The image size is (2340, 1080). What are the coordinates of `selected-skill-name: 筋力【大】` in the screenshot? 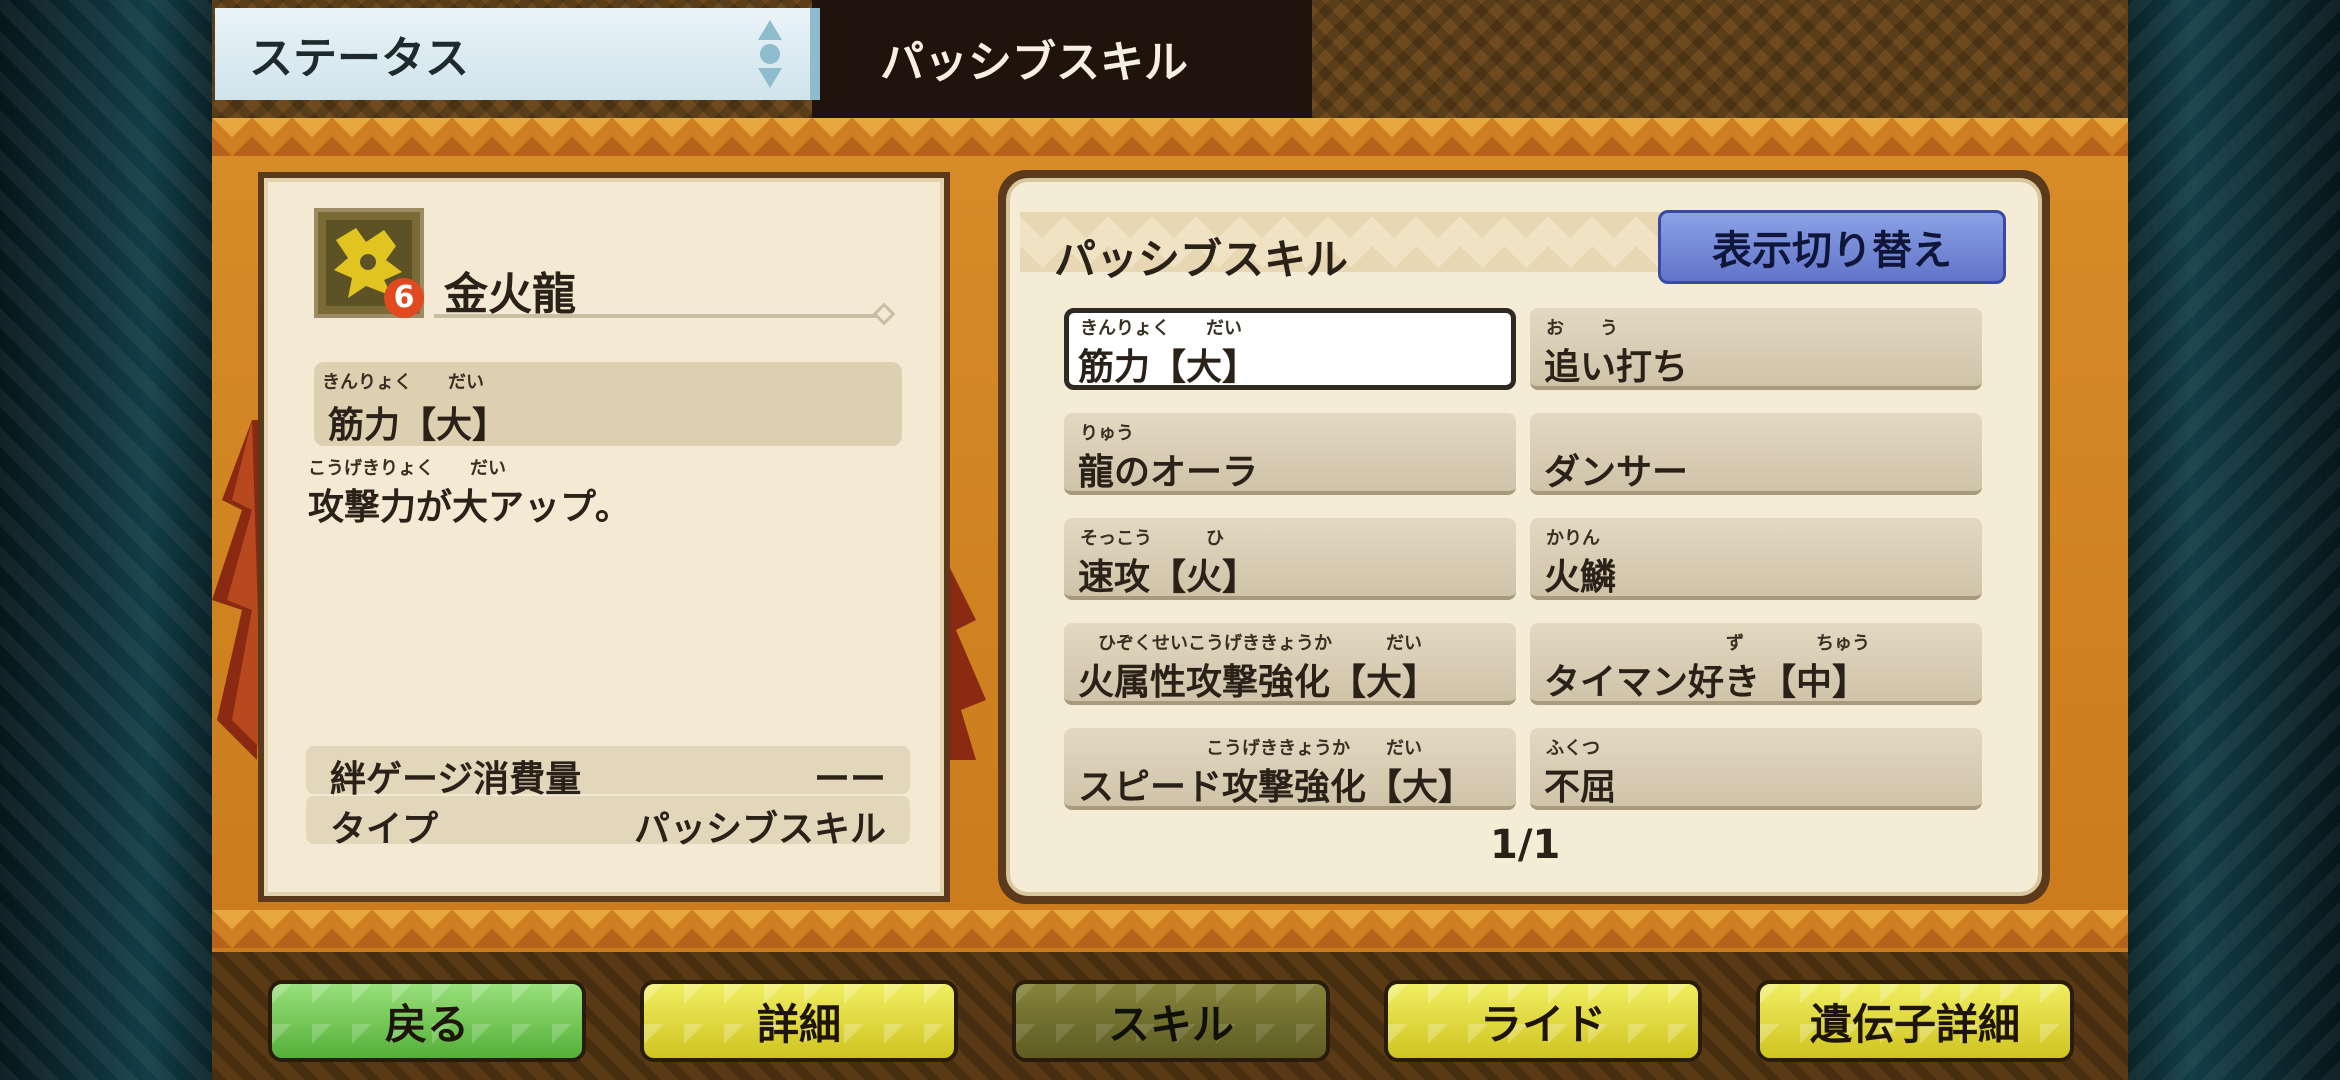 It's located at (418, 425).